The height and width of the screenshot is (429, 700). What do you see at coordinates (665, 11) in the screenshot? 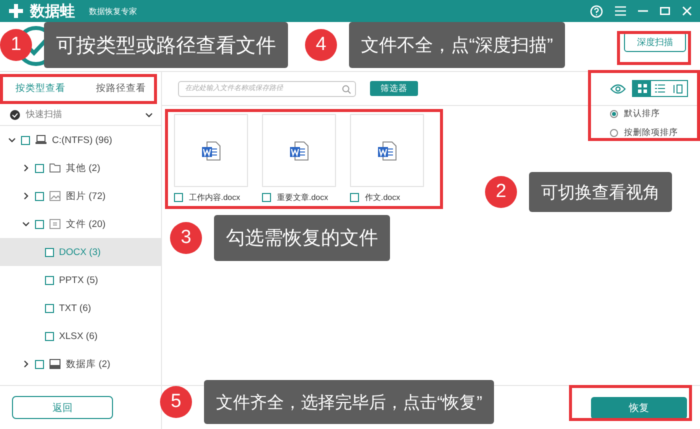
I see `maximize-icon` at bounding box center [665, 11].